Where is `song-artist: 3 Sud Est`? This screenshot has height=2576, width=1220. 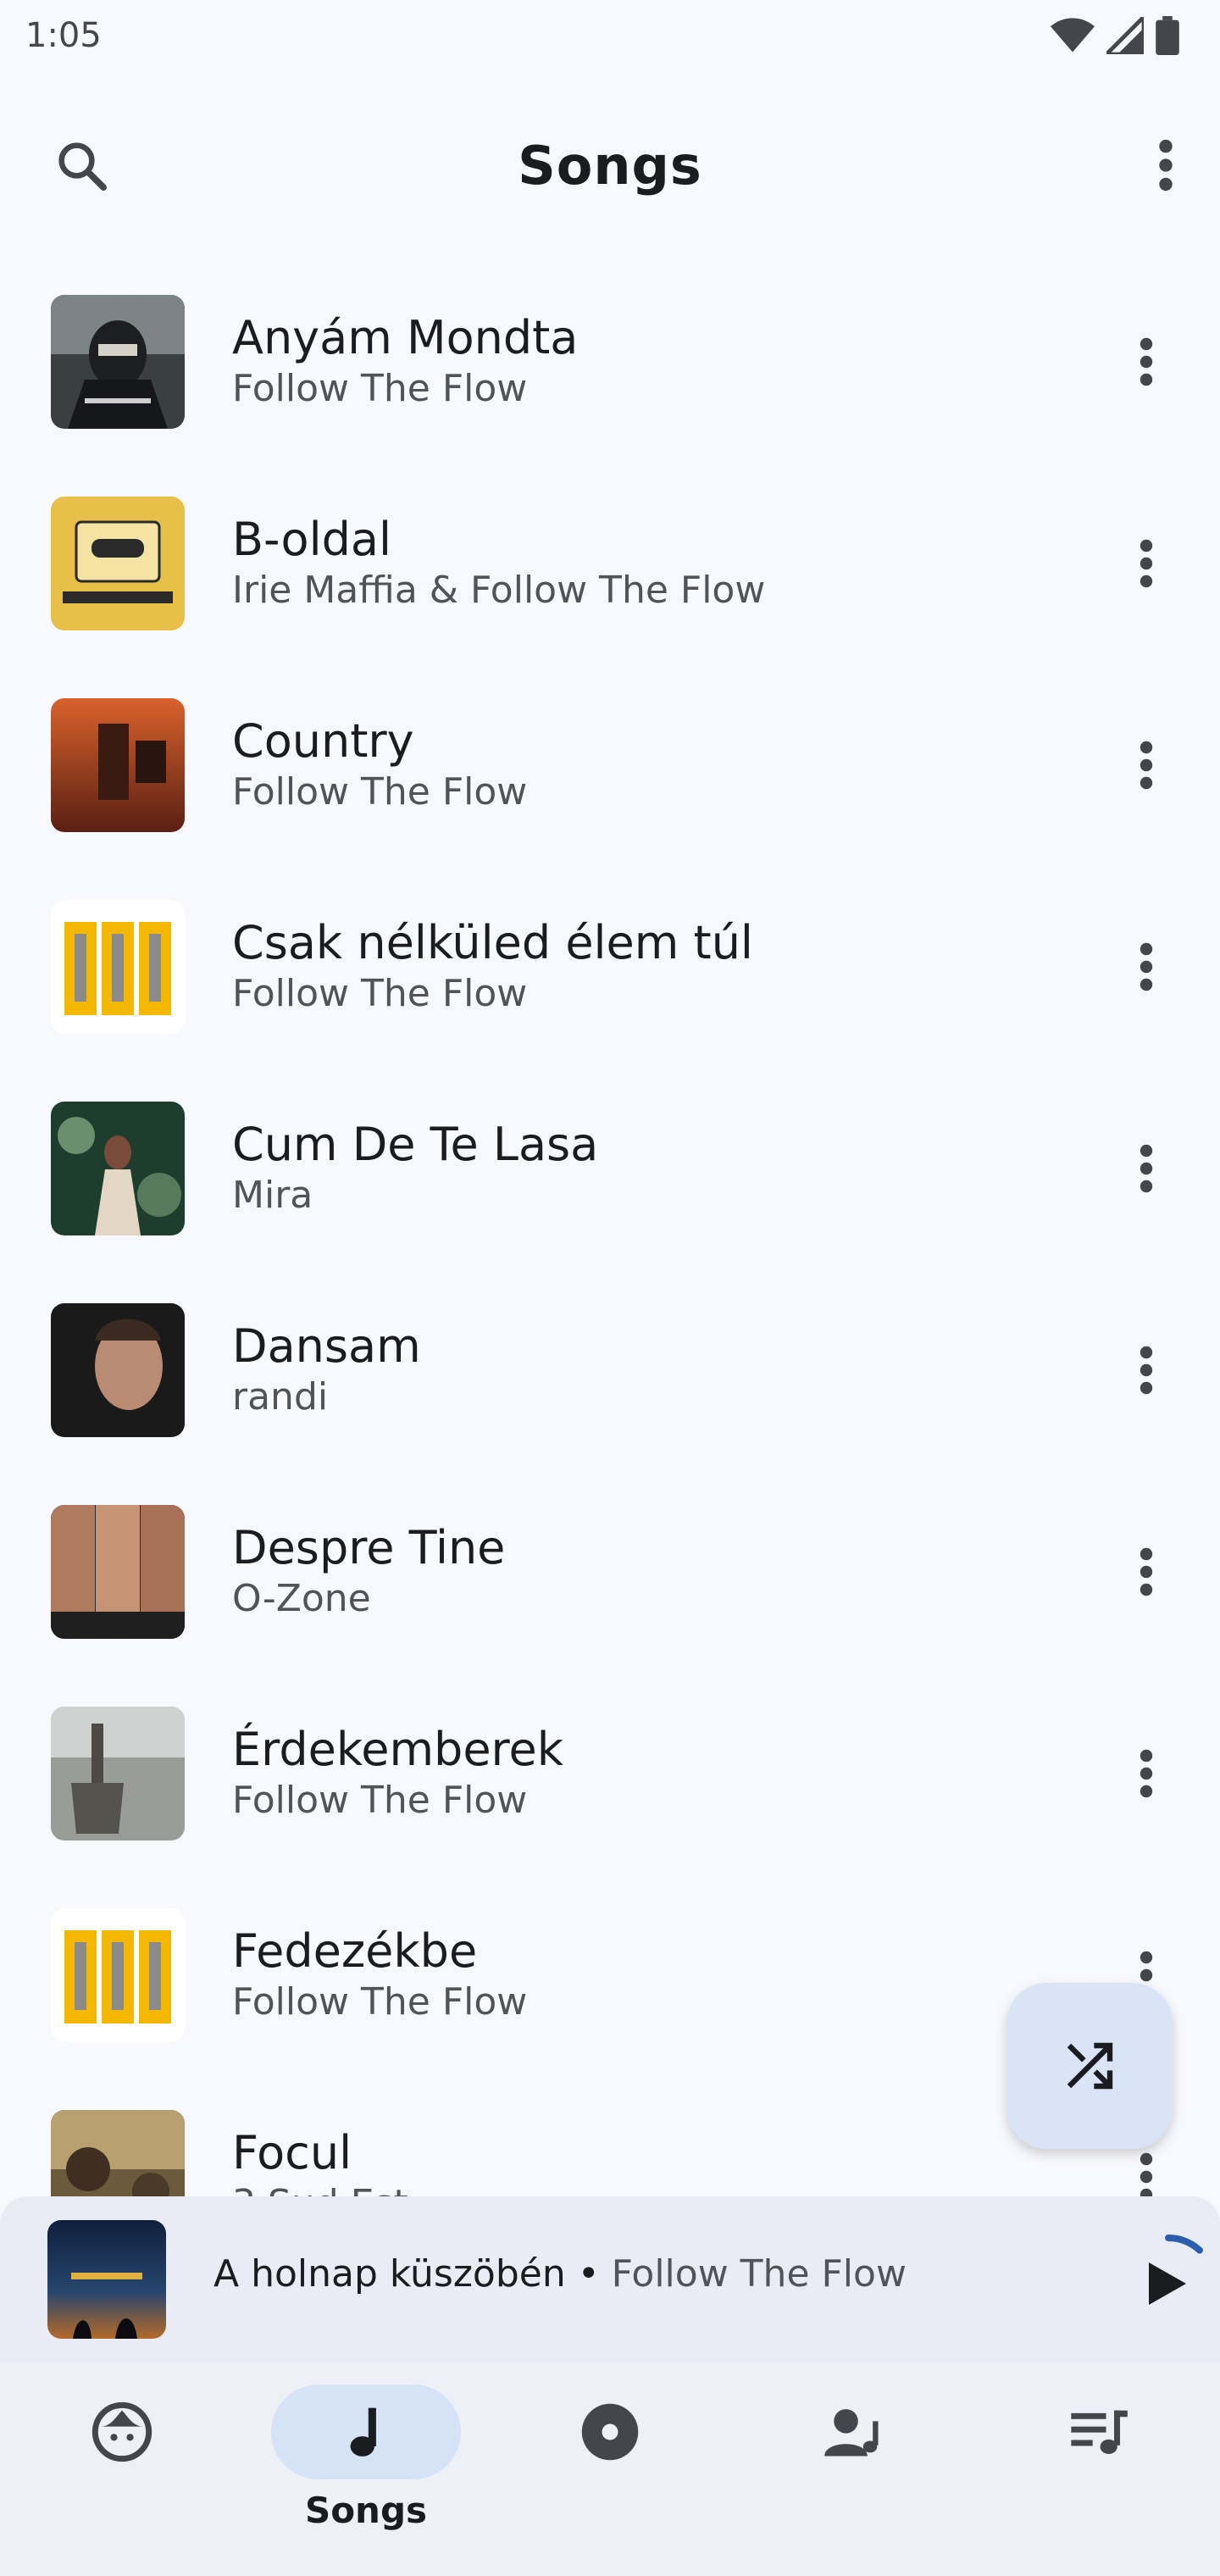 song-artist: 3 Sud Est is located at coordinates (320, 2188).